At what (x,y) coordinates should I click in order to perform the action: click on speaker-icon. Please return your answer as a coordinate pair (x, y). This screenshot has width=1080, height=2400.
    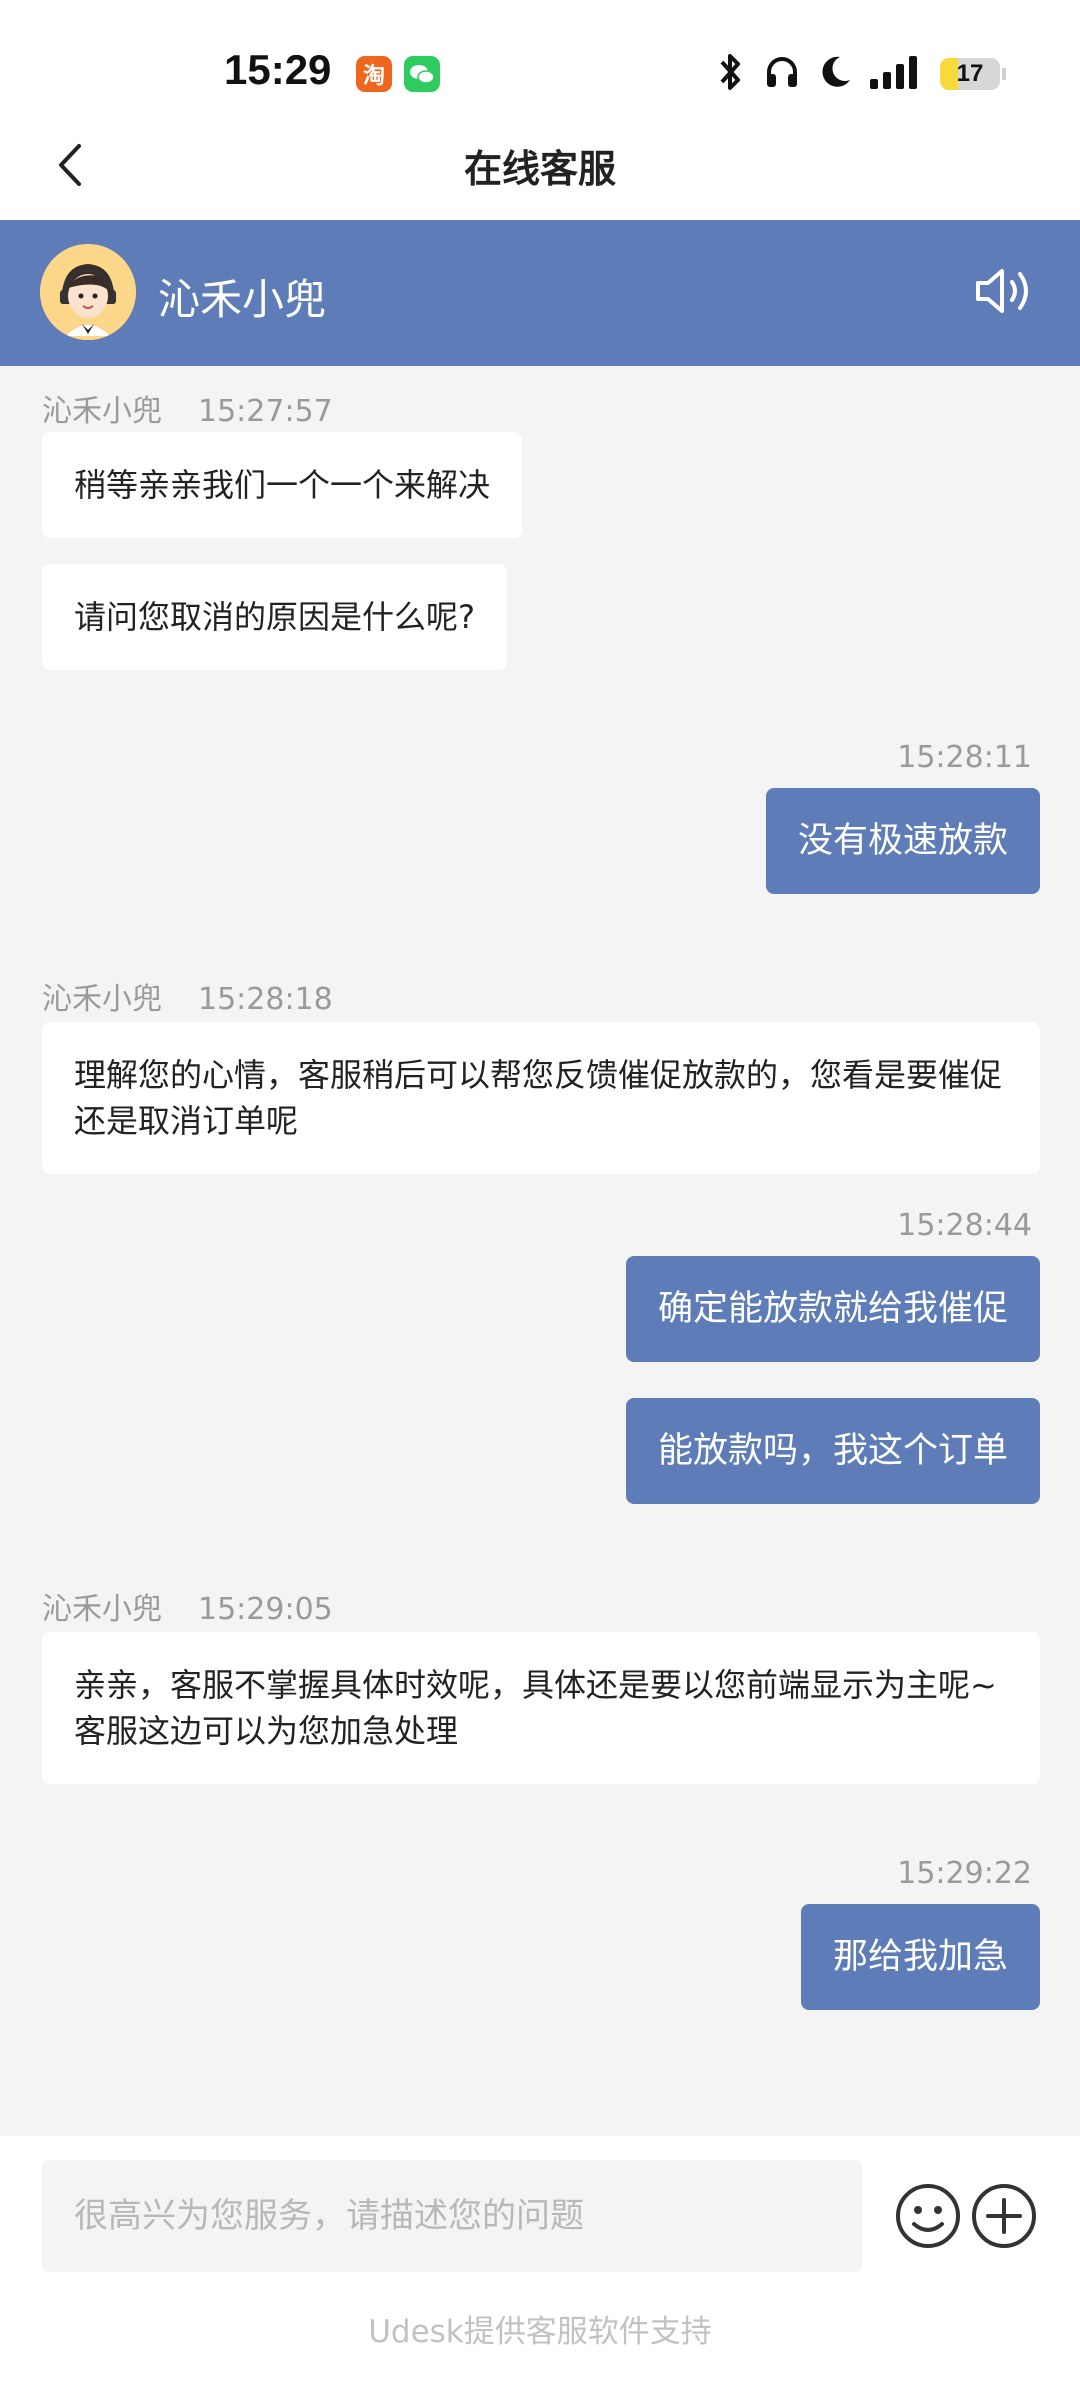
    Looking at the image, I should click on (1002, 291).